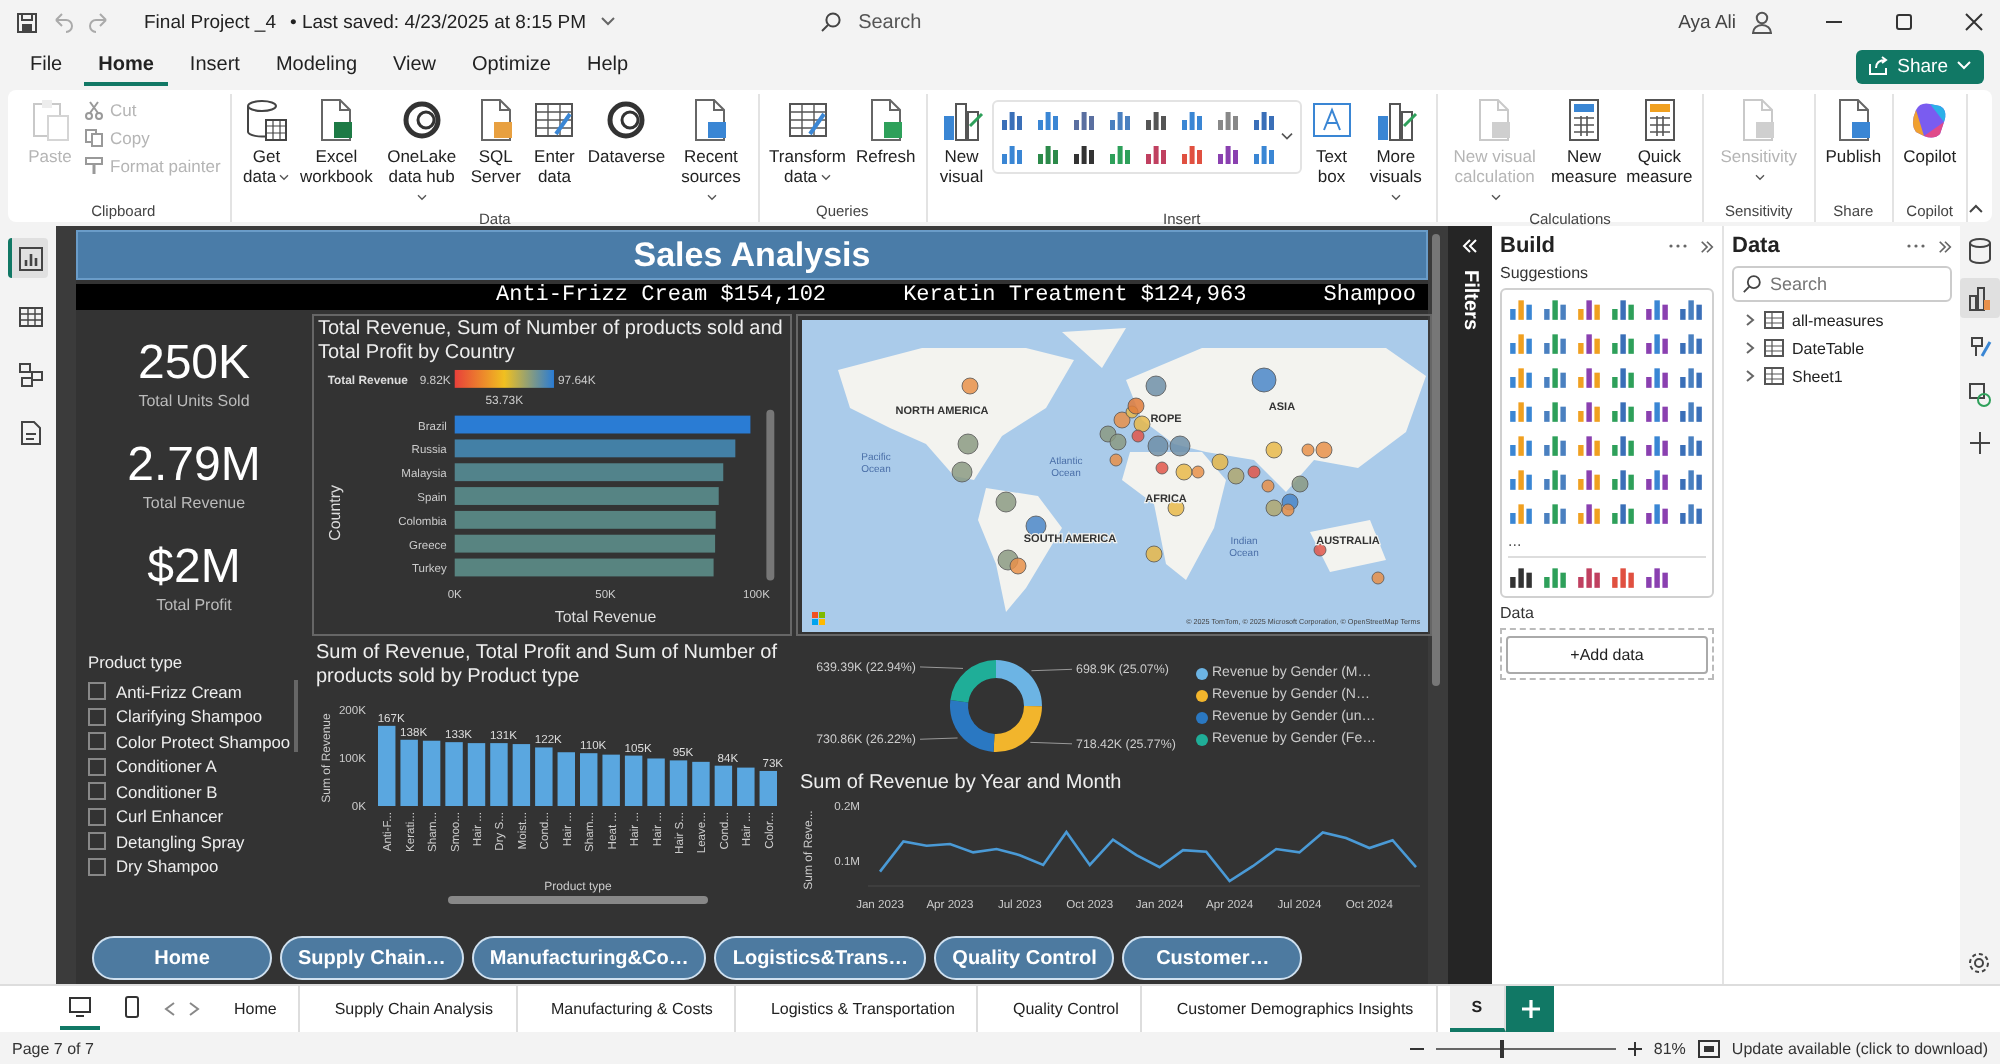 This screenshot has height=1064, width=2000. Describe the element at coordinates (1331, 142) in the screenshot. I see `ribbon-button: Text box` at that location.